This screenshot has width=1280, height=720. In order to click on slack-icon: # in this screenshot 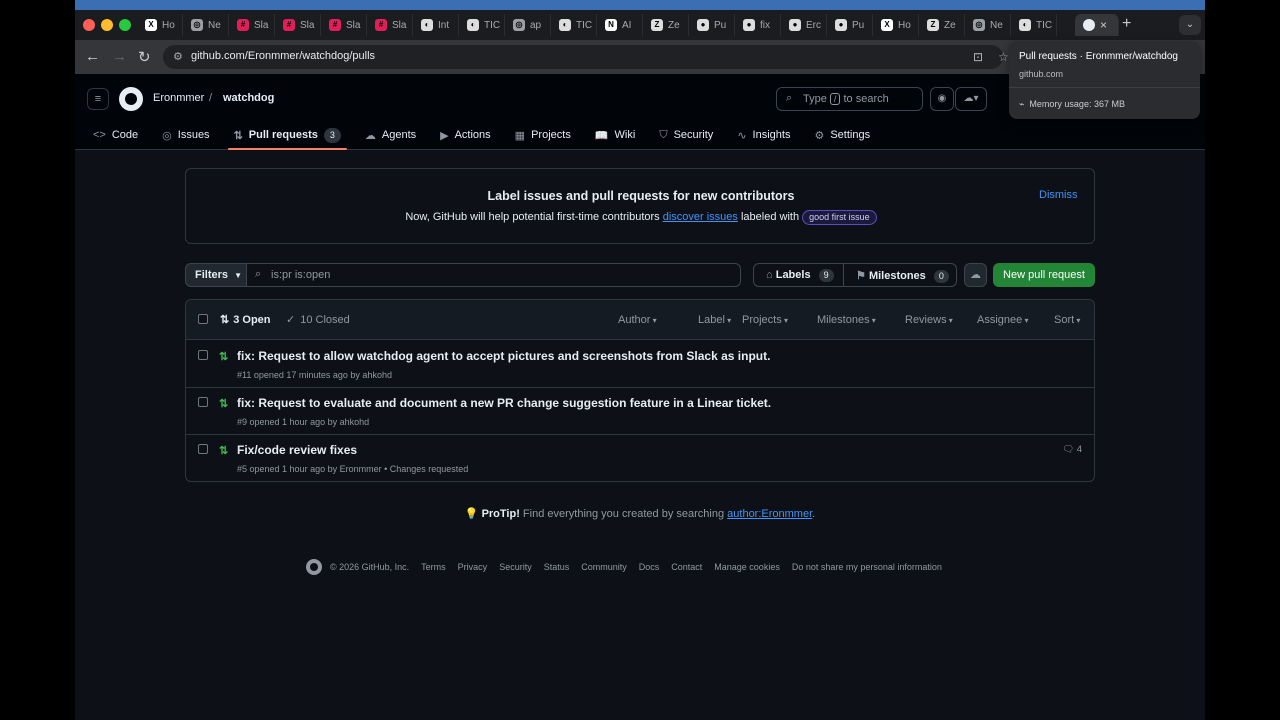, I will do `click(381, 25)`.